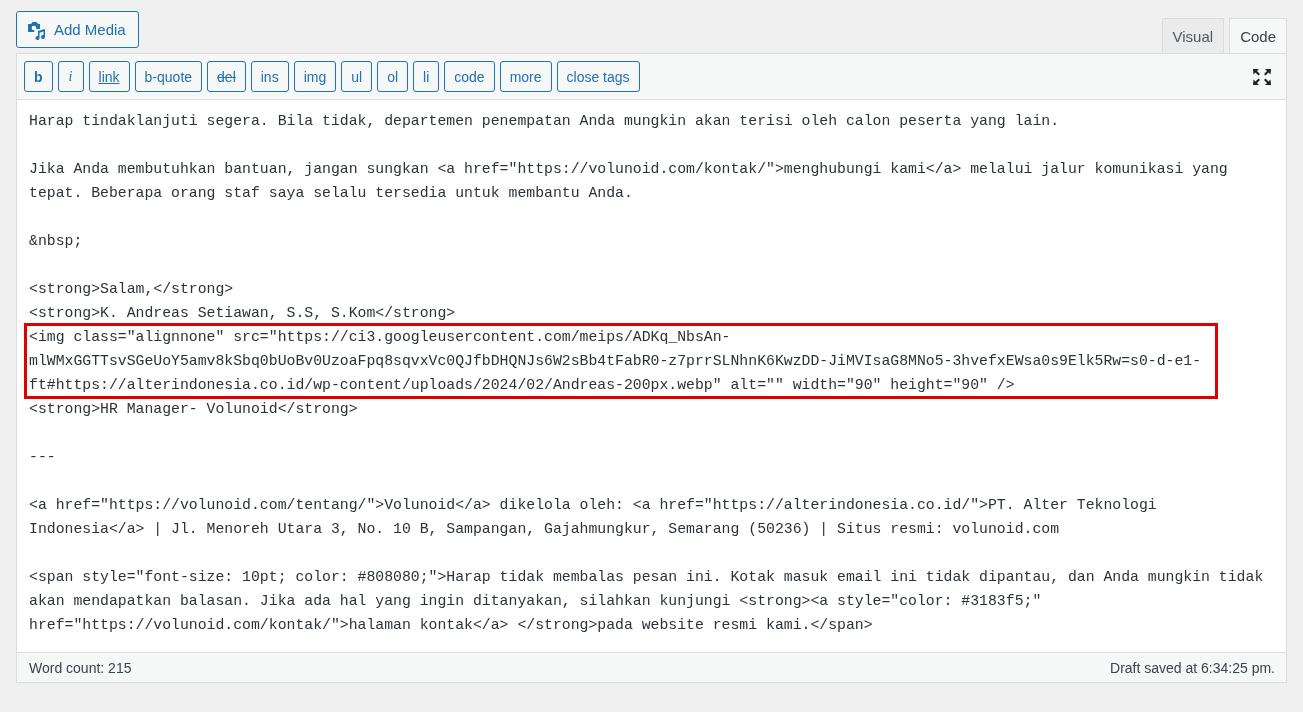 The height and width of the screenshot is (712, 1303). I want to click on code-line: <a href="https://volunoid.com/tentang/">Volunoid</a> dikelola oleh: <a href="https://alterindonesia.co.id/">PT. Alter Teknologi, so click(593, 505).